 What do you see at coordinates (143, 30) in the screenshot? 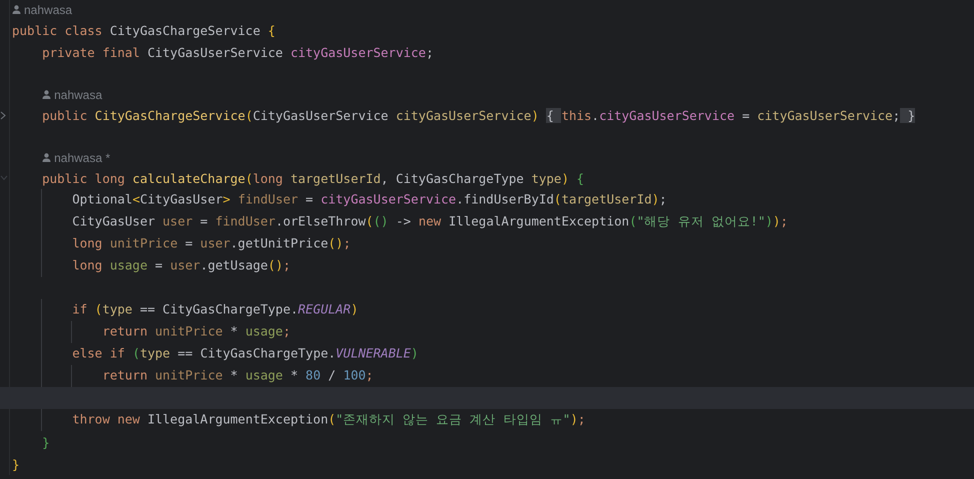
I see `code-line: public class CityGasChargeService {` at bounding box center [143, 30].